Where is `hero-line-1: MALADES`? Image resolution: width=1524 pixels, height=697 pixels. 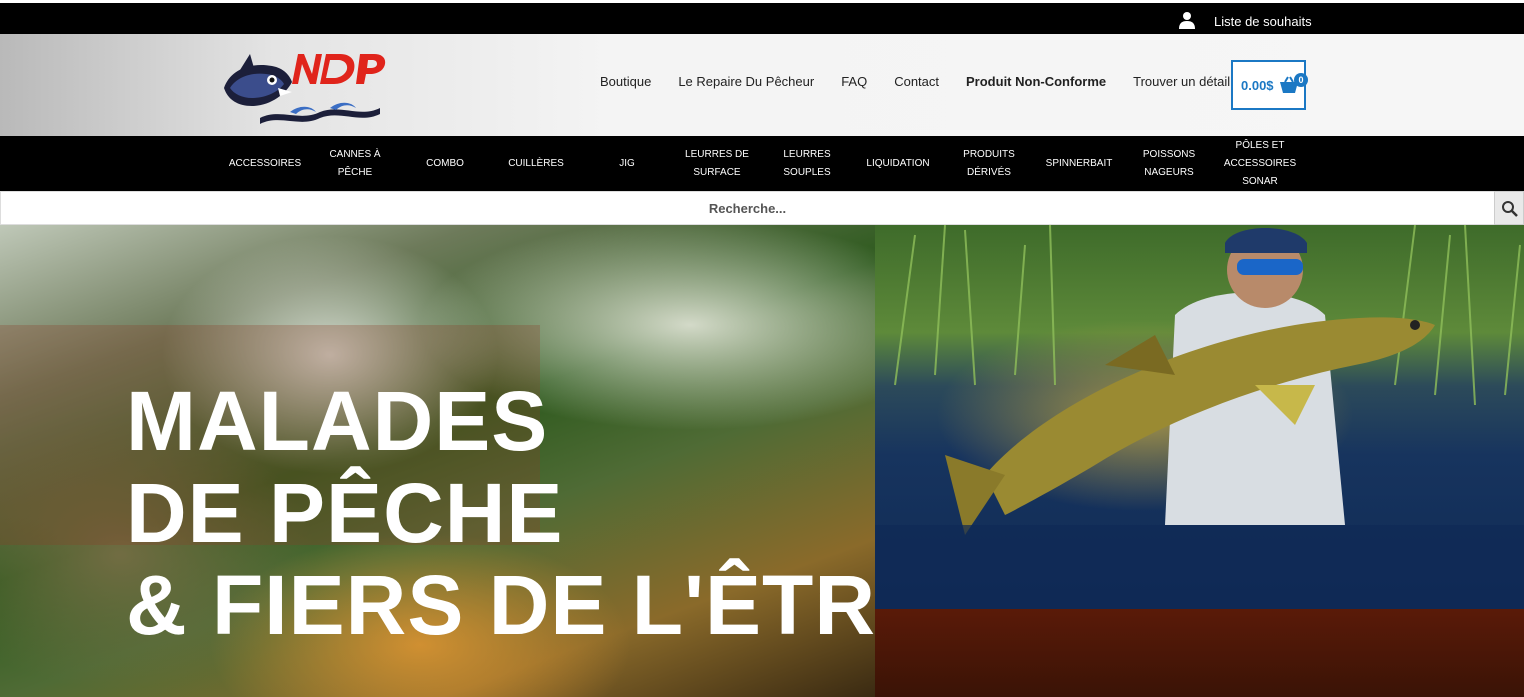 hero-line-1: MALADES is located at coordinates (337, 421).